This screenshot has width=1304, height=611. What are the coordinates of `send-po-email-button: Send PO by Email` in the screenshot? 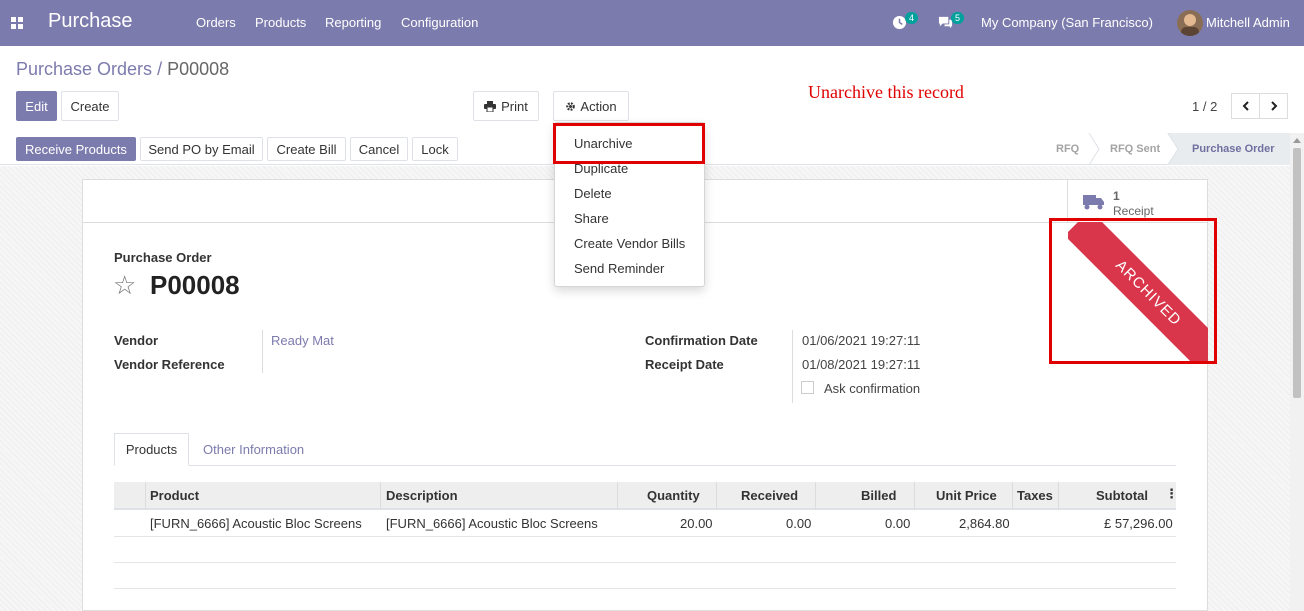 It's located at (201, 149).